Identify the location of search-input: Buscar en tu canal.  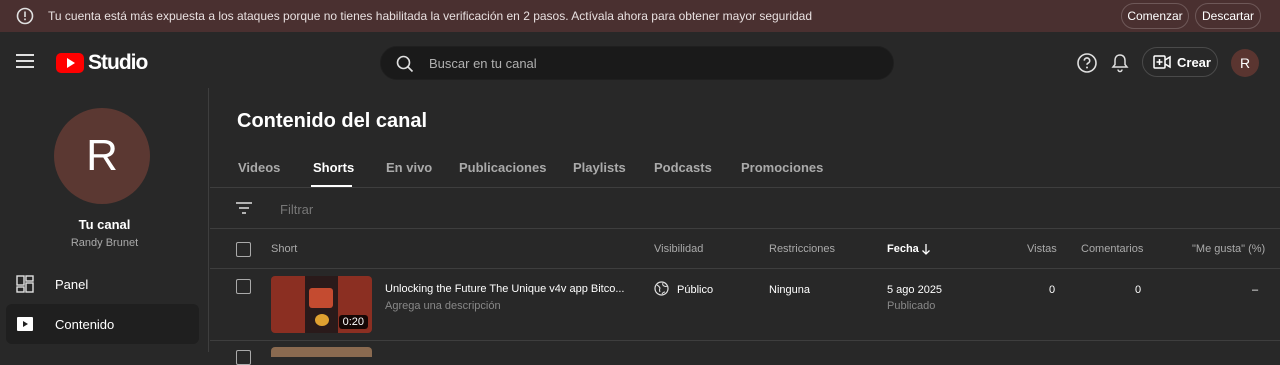
(637, 63).